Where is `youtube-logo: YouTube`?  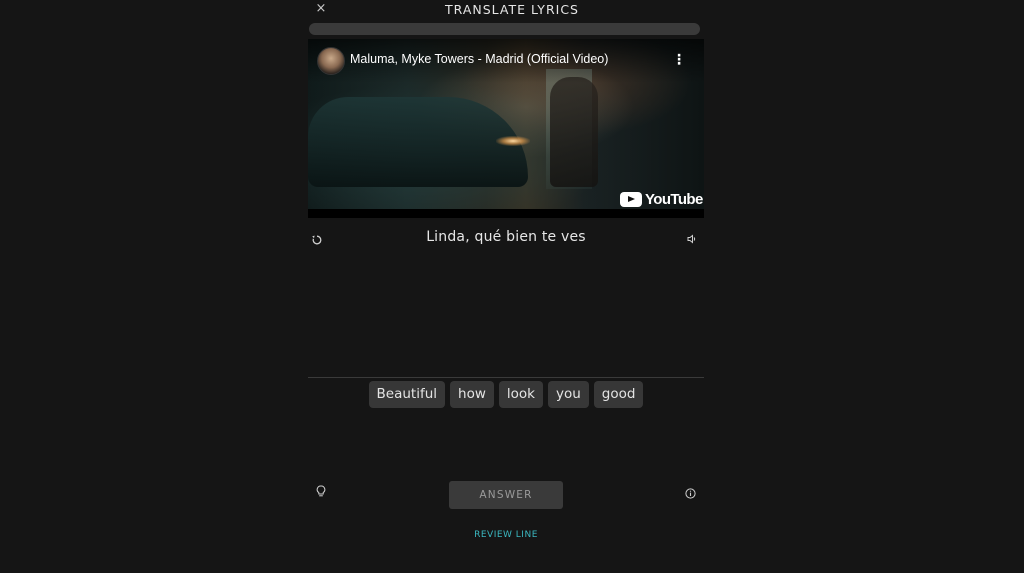 youtube-logo: YouTube is located at coordinates (661, 199).